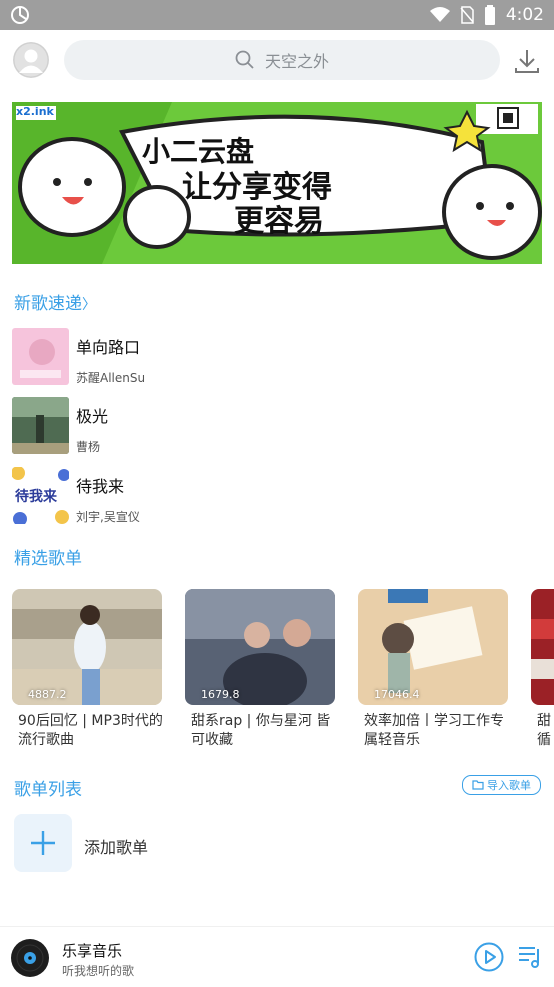 The image size is (554, 987). I want to click on player-subtitle: 听我想听的歌, so click(98, 971).